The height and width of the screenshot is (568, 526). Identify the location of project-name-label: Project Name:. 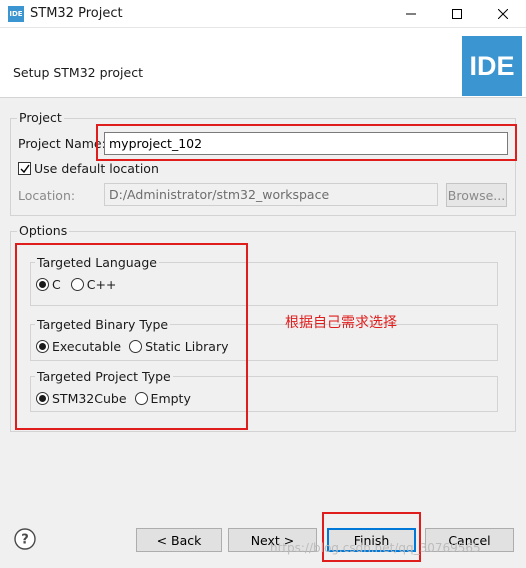
(62, 143).